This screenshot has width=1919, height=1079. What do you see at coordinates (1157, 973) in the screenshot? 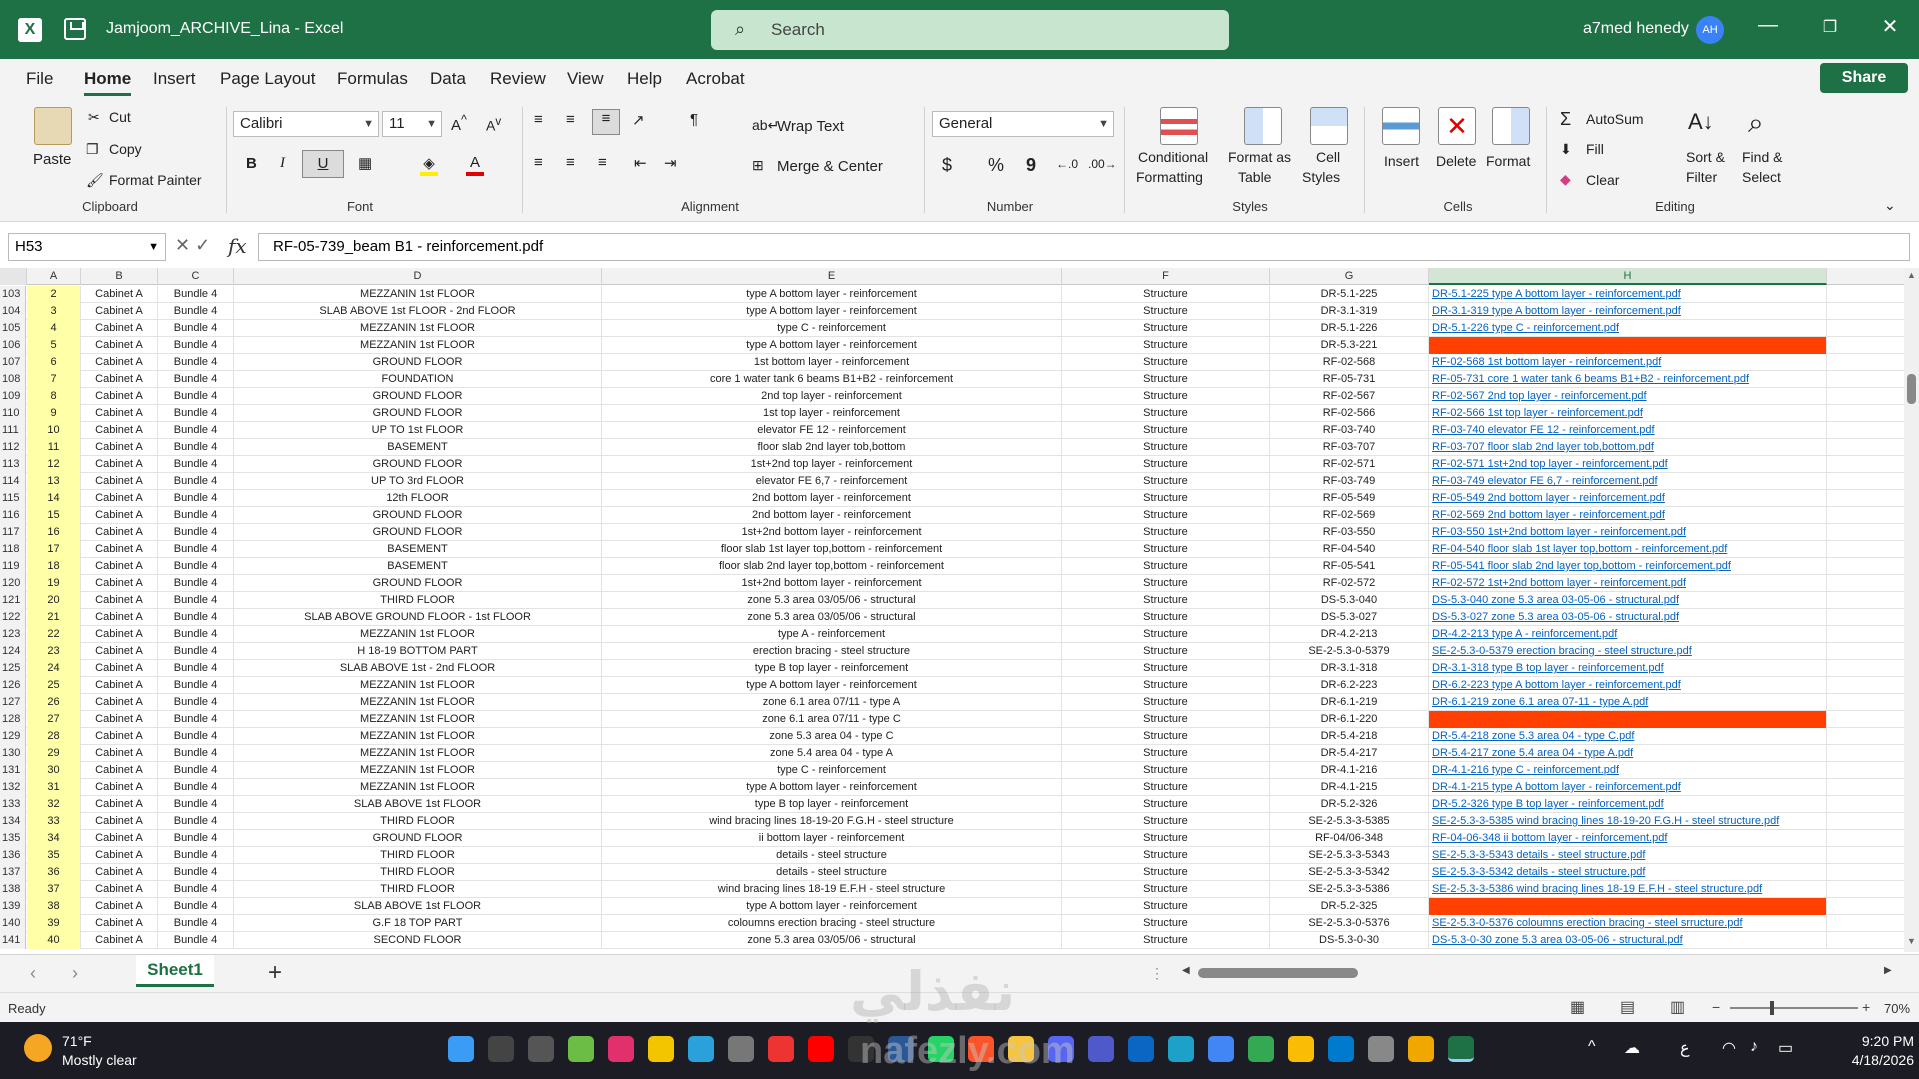
I see `tab-split-handle: ⋮` at bounding box center [1157, 973].